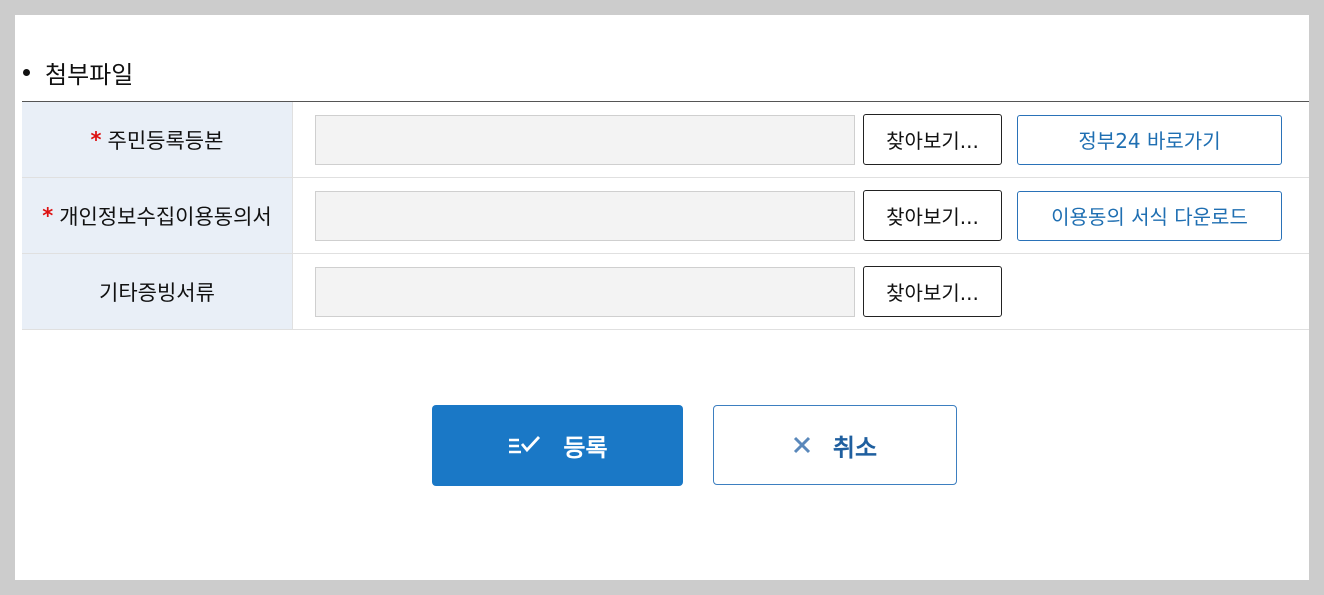  I want to click on row-label-cell: * 개인정보수집이용동의서, so click(157, 215).